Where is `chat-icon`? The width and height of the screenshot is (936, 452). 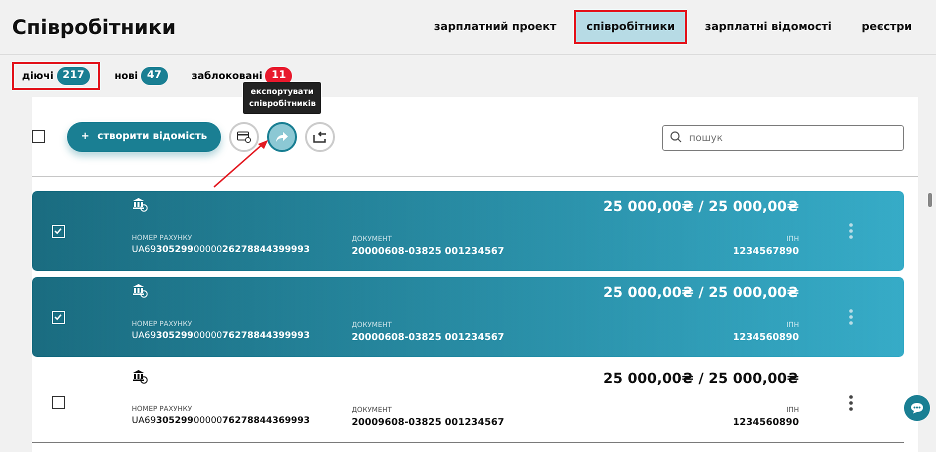
chat-icon is located at coordinates (917, 408).